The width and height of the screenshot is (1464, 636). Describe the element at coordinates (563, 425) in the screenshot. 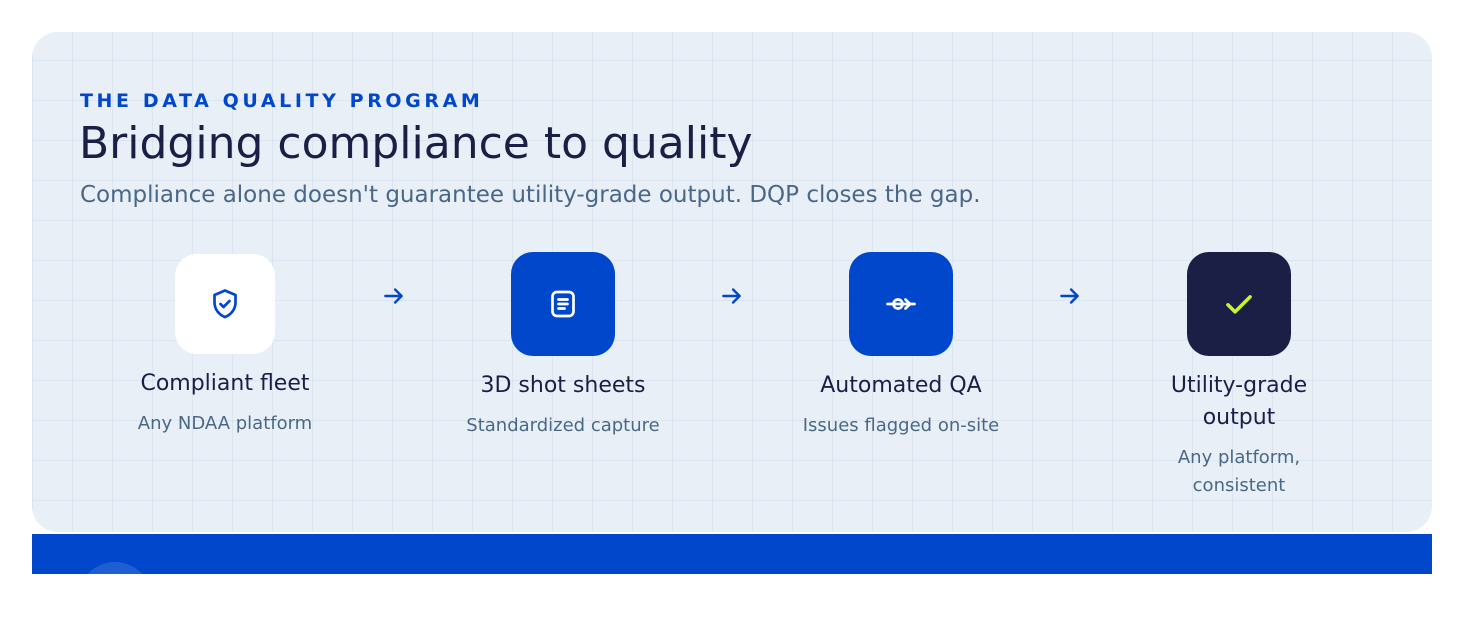

I see `step-subtitle: Standardized capture` at that location.